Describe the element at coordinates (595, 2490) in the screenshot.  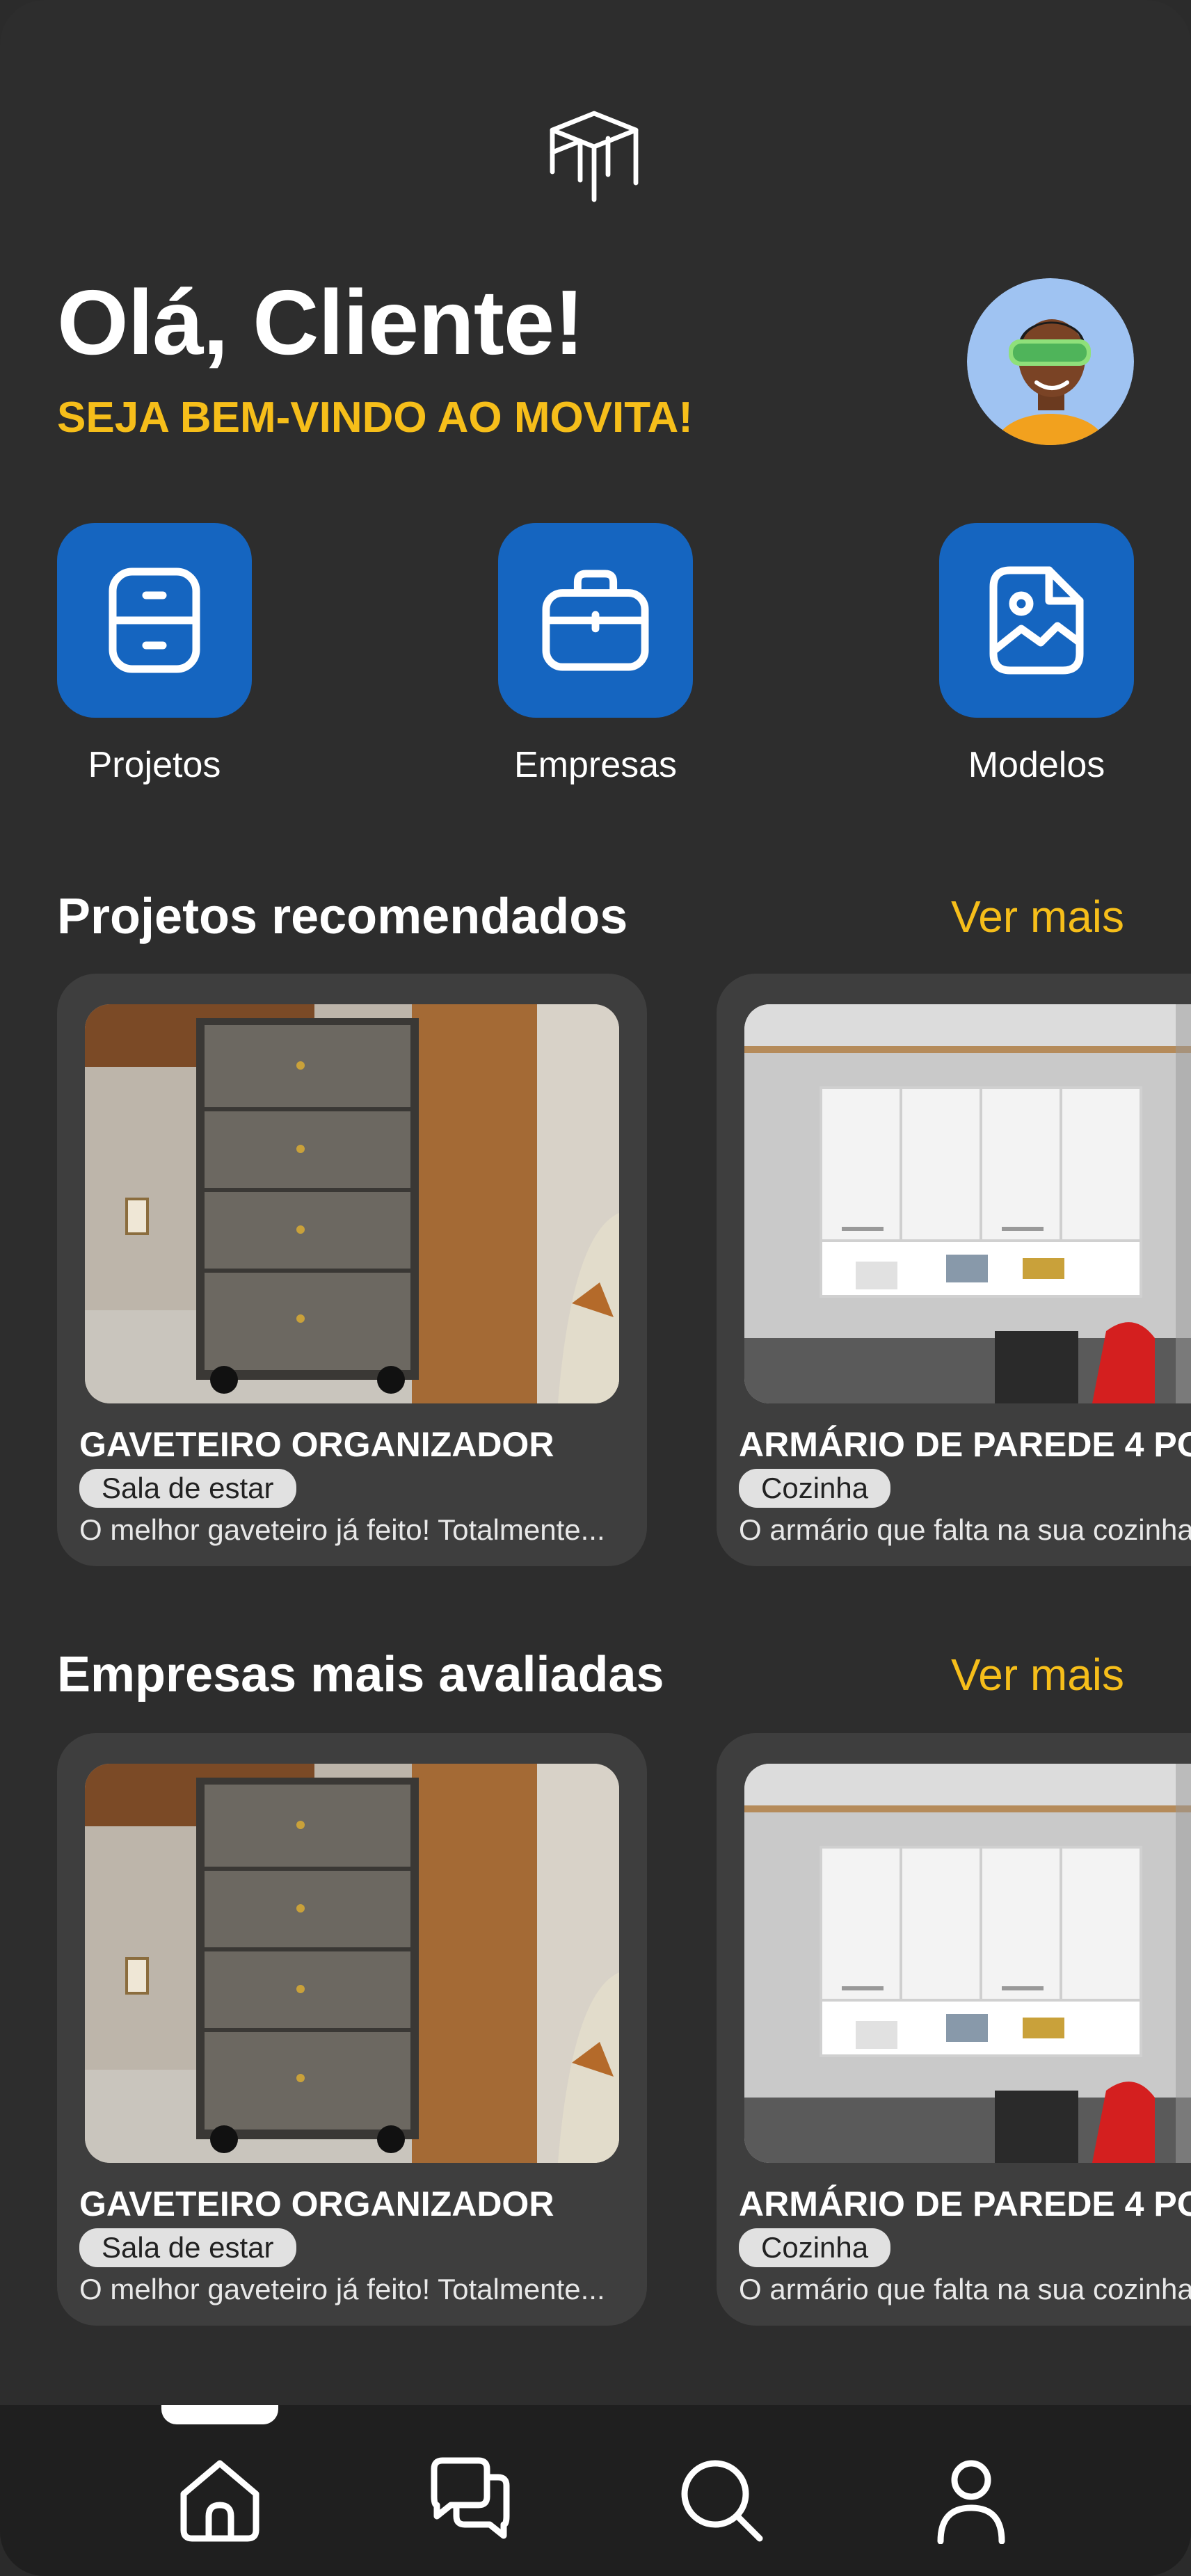
I see `bottom-navigation` at that location.